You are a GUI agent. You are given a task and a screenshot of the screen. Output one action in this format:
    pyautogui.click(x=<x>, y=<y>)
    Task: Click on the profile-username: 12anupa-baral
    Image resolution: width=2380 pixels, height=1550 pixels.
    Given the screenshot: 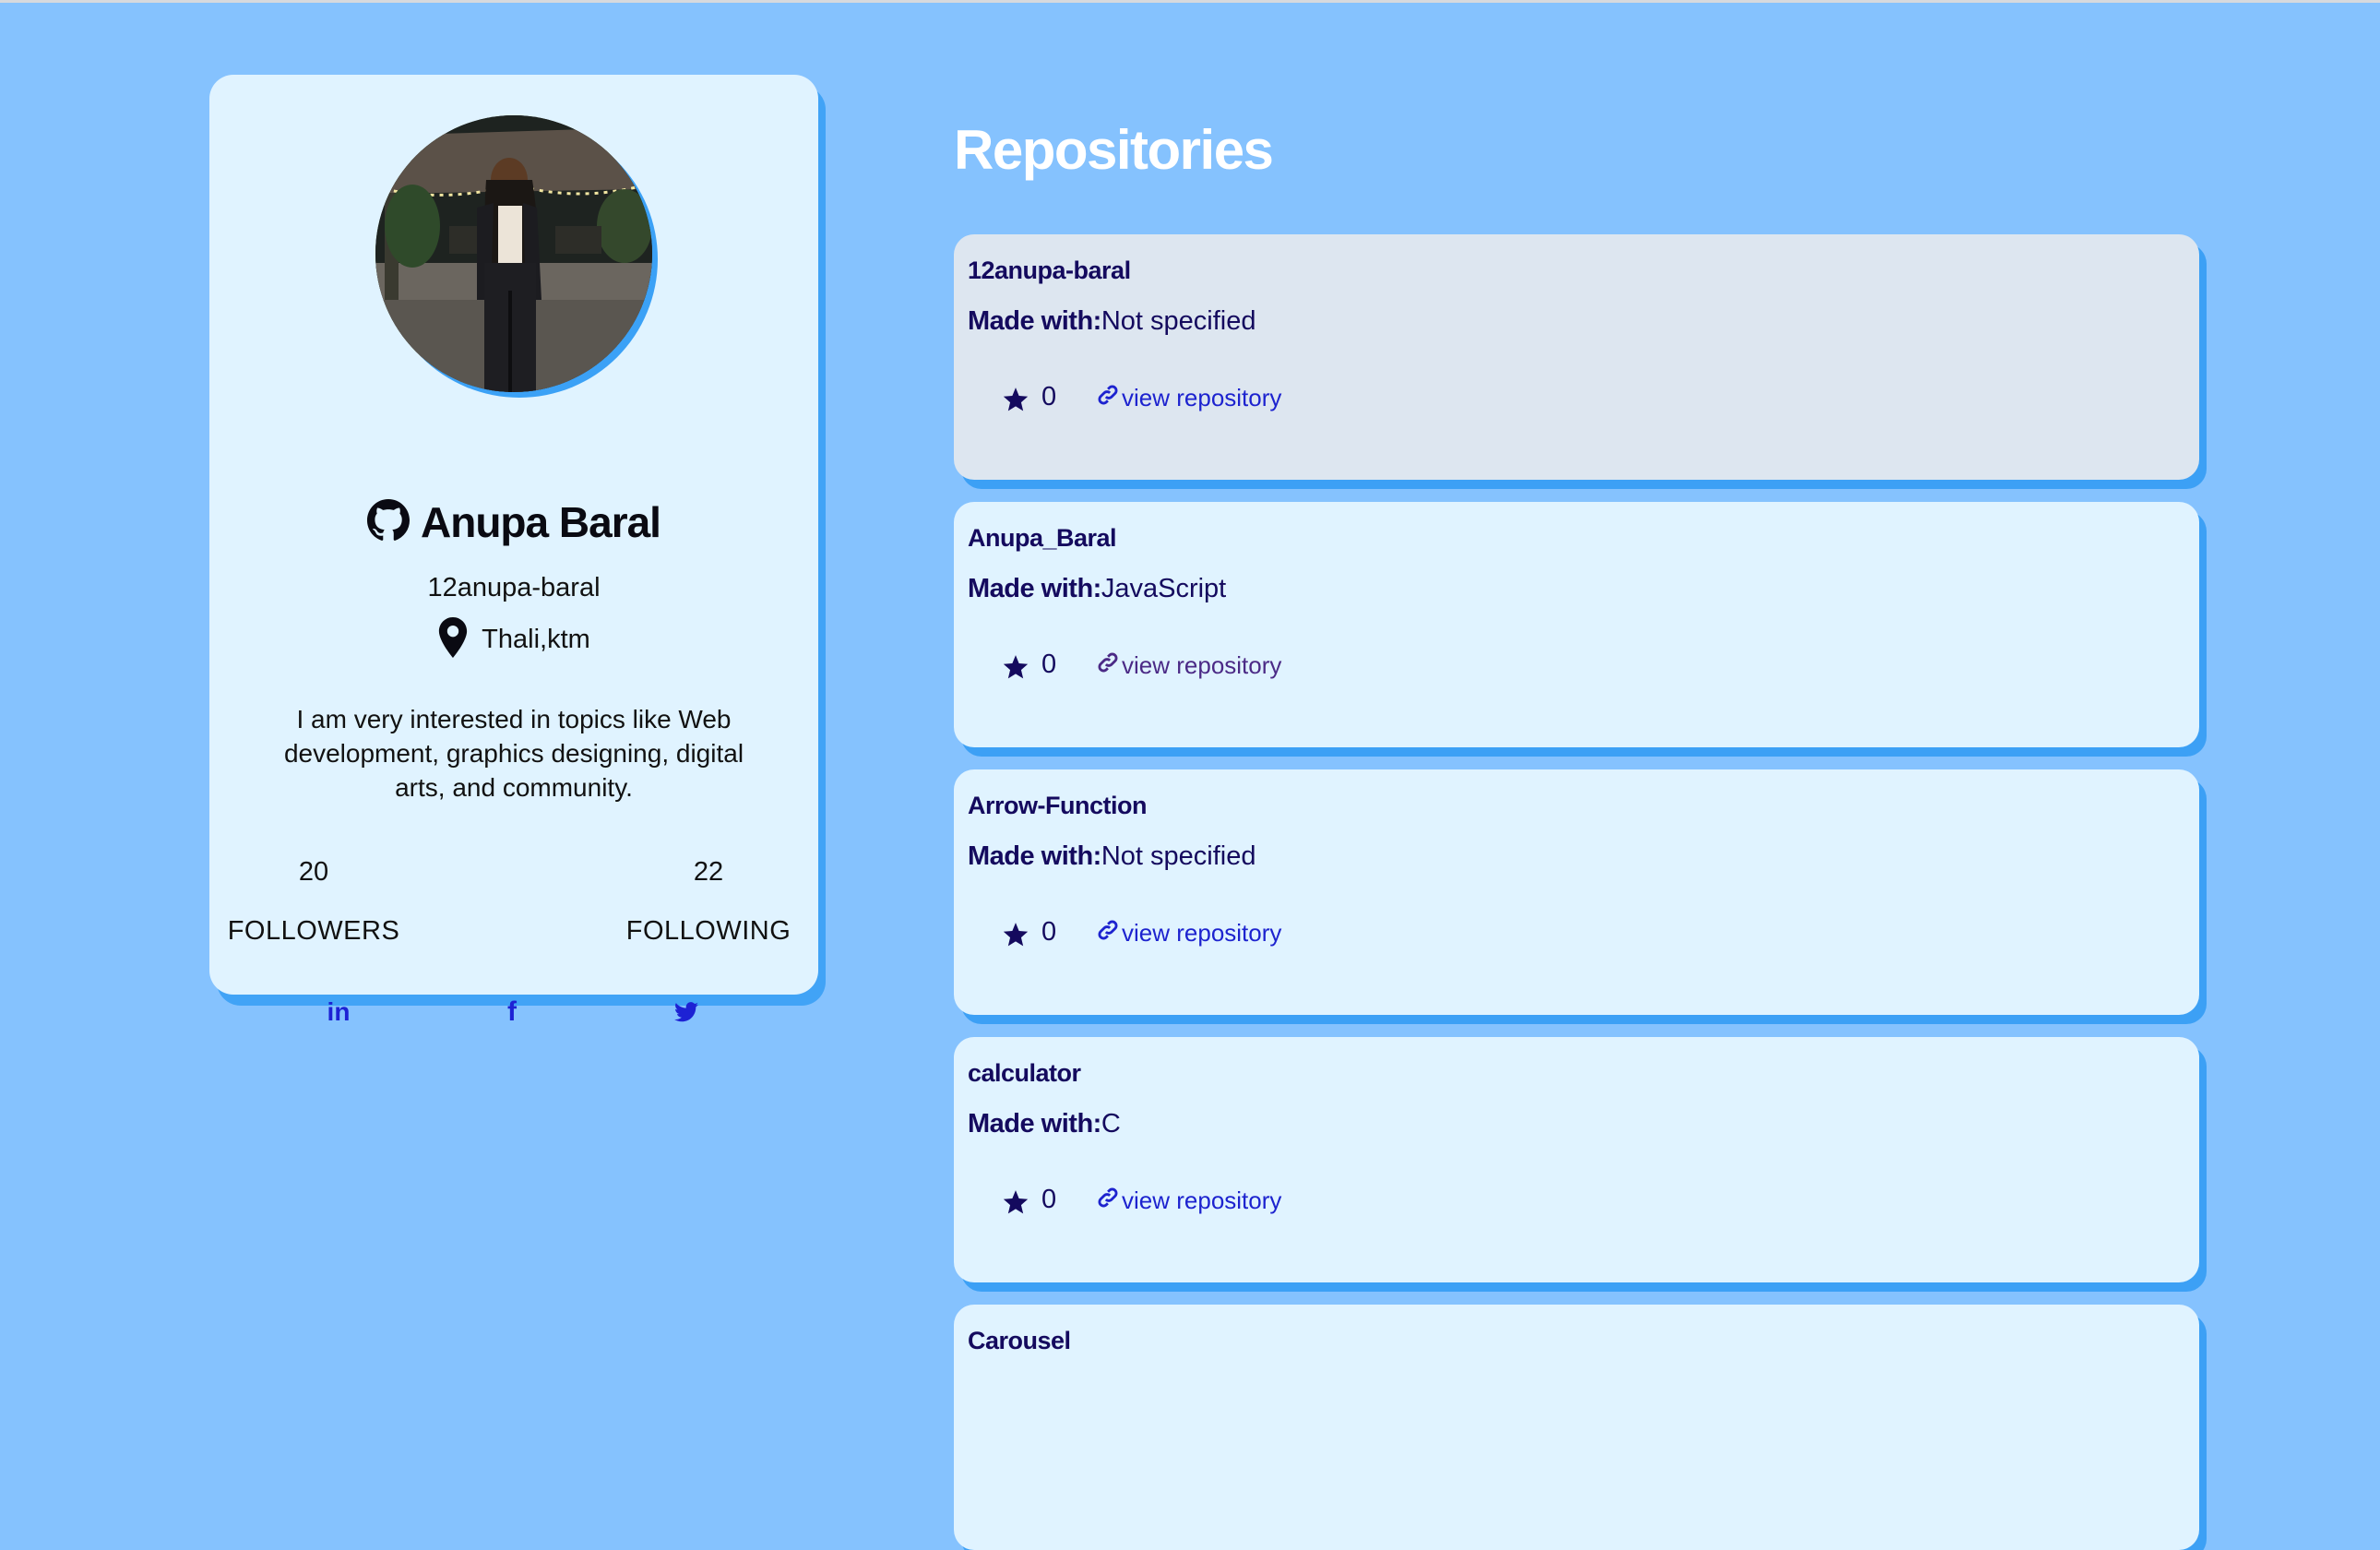 What is the action you would take?
    pyautogui.click(x=514, y=588)
    